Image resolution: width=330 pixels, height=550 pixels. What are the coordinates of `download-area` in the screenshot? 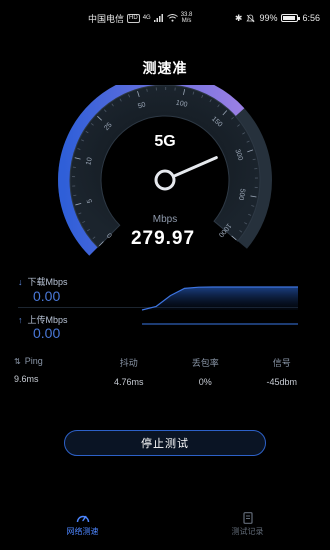 It's located at (220, 298).